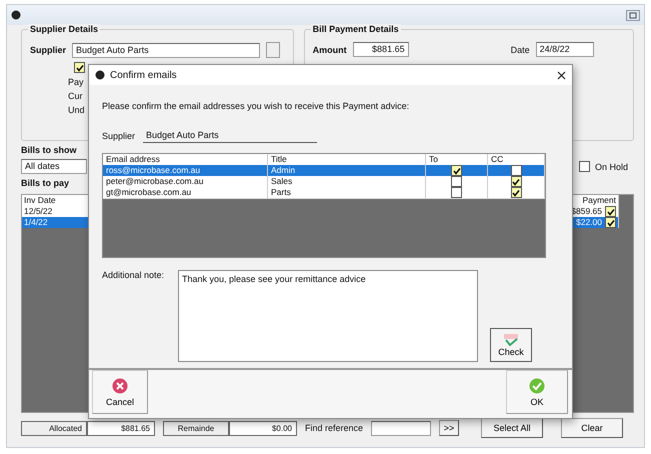 The height and width of the screenshot is (454, 651). I want to click on table-cell: Parts, so click(347, 193).